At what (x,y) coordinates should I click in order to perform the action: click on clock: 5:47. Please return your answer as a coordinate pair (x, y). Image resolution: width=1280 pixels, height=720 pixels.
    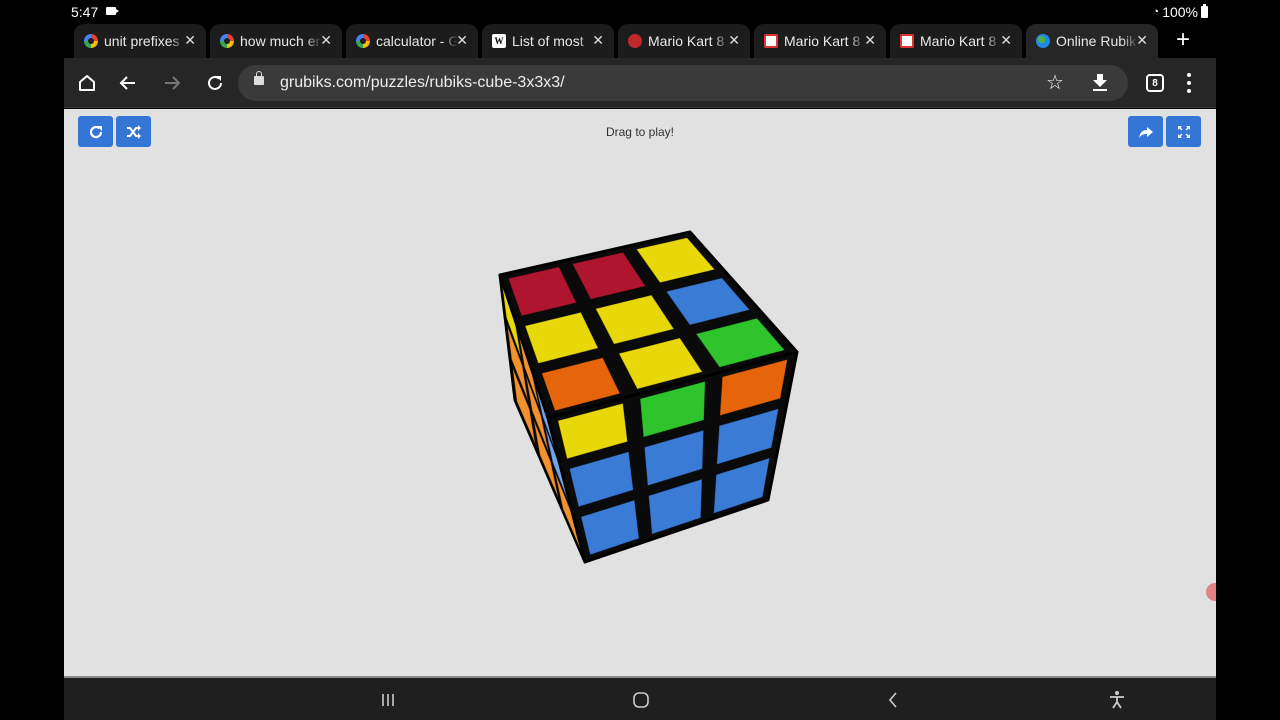
    Looking at the image, I should click on (85, 12).